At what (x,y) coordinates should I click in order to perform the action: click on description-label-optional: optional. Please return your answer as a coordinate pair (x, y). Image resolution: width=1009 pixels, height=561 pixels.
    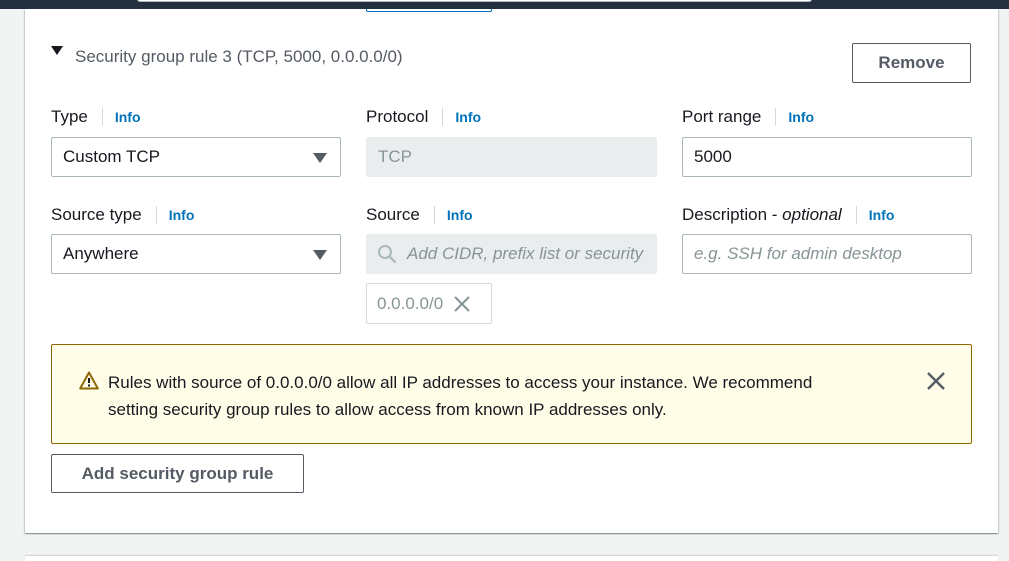
    Looking at the image, I should click on (812, 214).